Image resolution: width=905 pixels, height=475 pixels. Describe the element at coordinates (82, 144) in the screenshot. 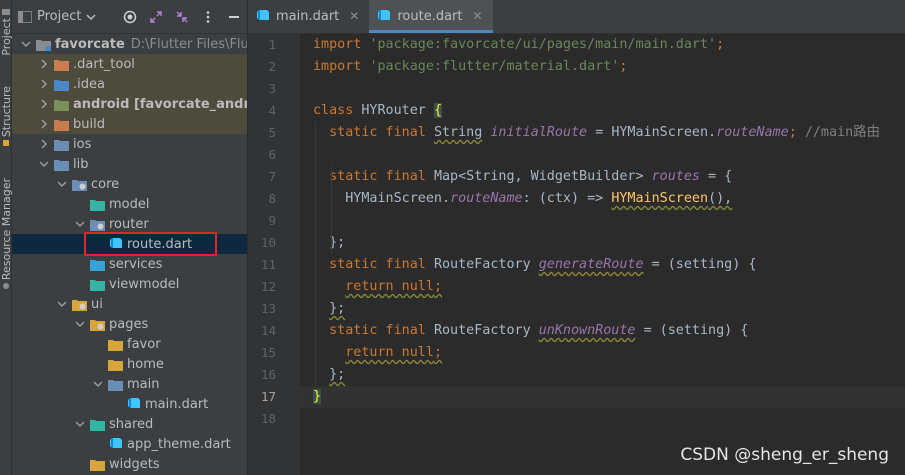

I see `tree-item-label: ios` at that location.